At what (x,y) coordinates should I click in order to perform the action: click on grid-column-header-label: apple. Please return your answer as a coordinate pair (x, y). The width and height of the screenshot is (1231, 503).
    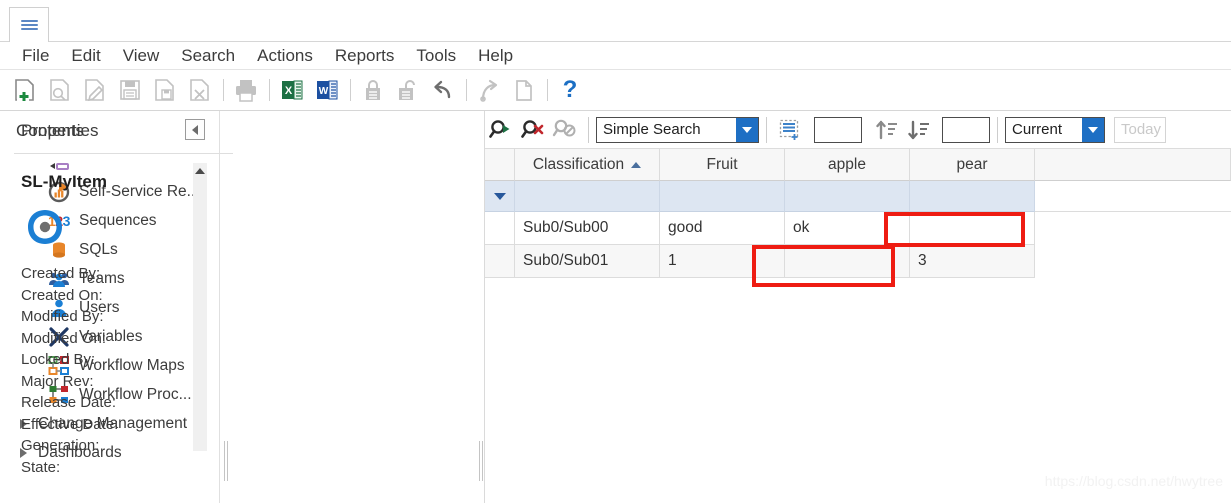
    Looking at the image, I should click on (847, 164).